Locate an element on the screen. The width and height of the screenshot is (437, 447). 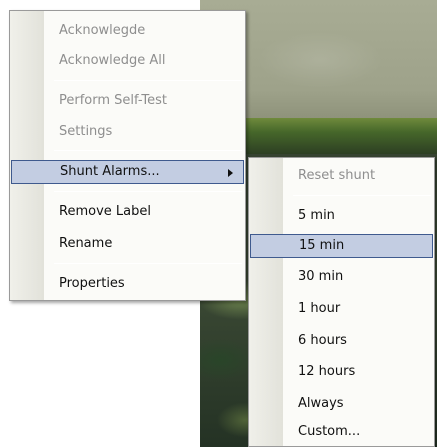
menu-item-acknowledge: Acknowlegde is located at coordinates (127, 31).